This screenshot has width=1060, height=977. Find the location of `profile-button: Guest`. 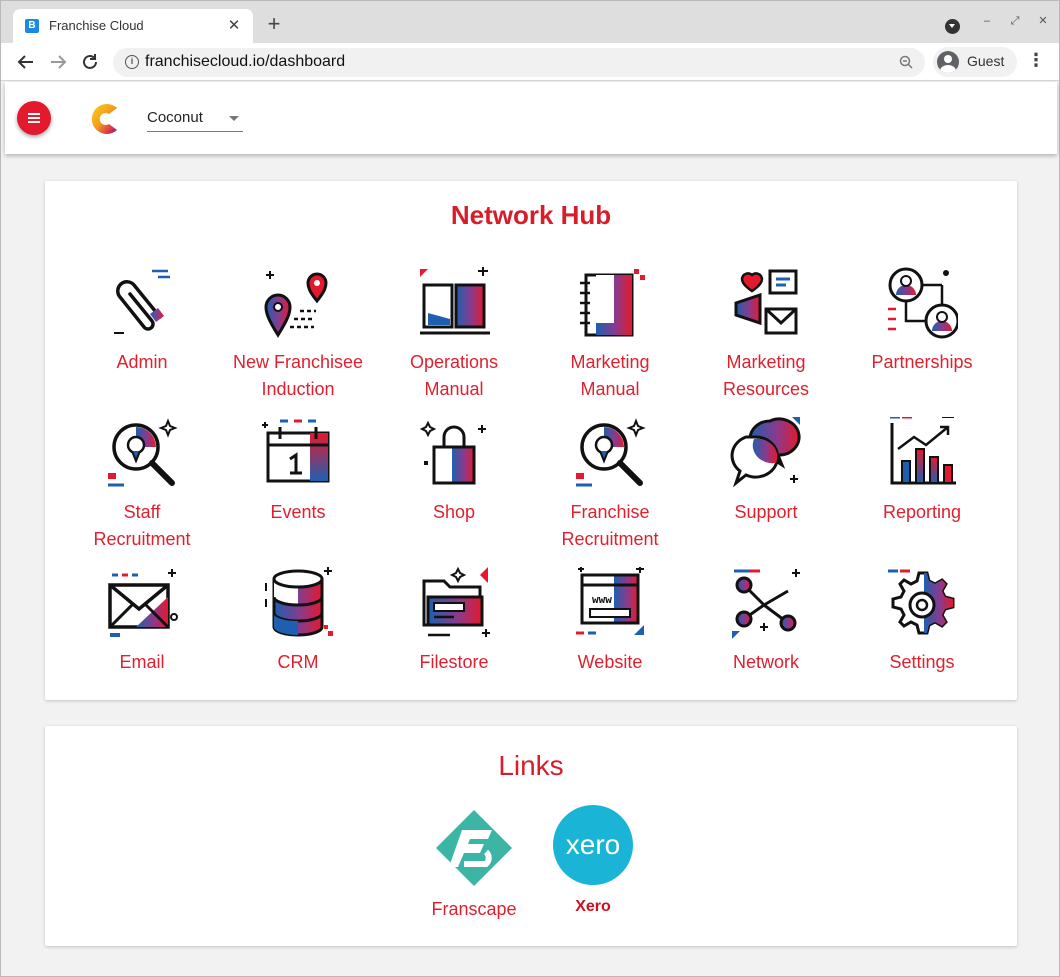

profile-button: Guest is located at coordinates (975, 62).